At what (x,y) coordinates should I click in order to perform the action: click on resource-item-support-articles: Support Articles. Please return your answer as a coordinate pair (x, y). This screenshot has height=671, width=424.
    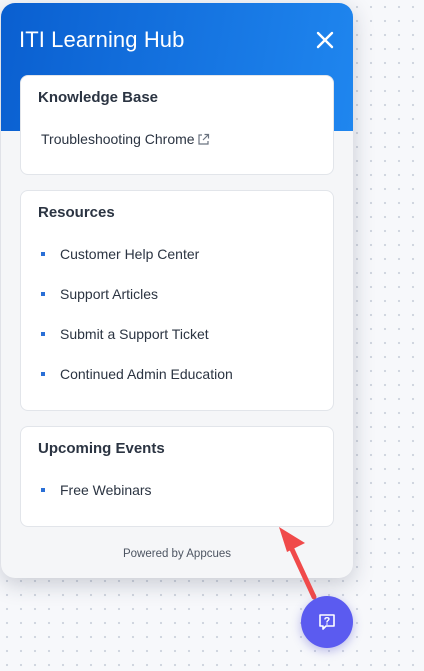
    Looking at the image, I should click on (99, 294).